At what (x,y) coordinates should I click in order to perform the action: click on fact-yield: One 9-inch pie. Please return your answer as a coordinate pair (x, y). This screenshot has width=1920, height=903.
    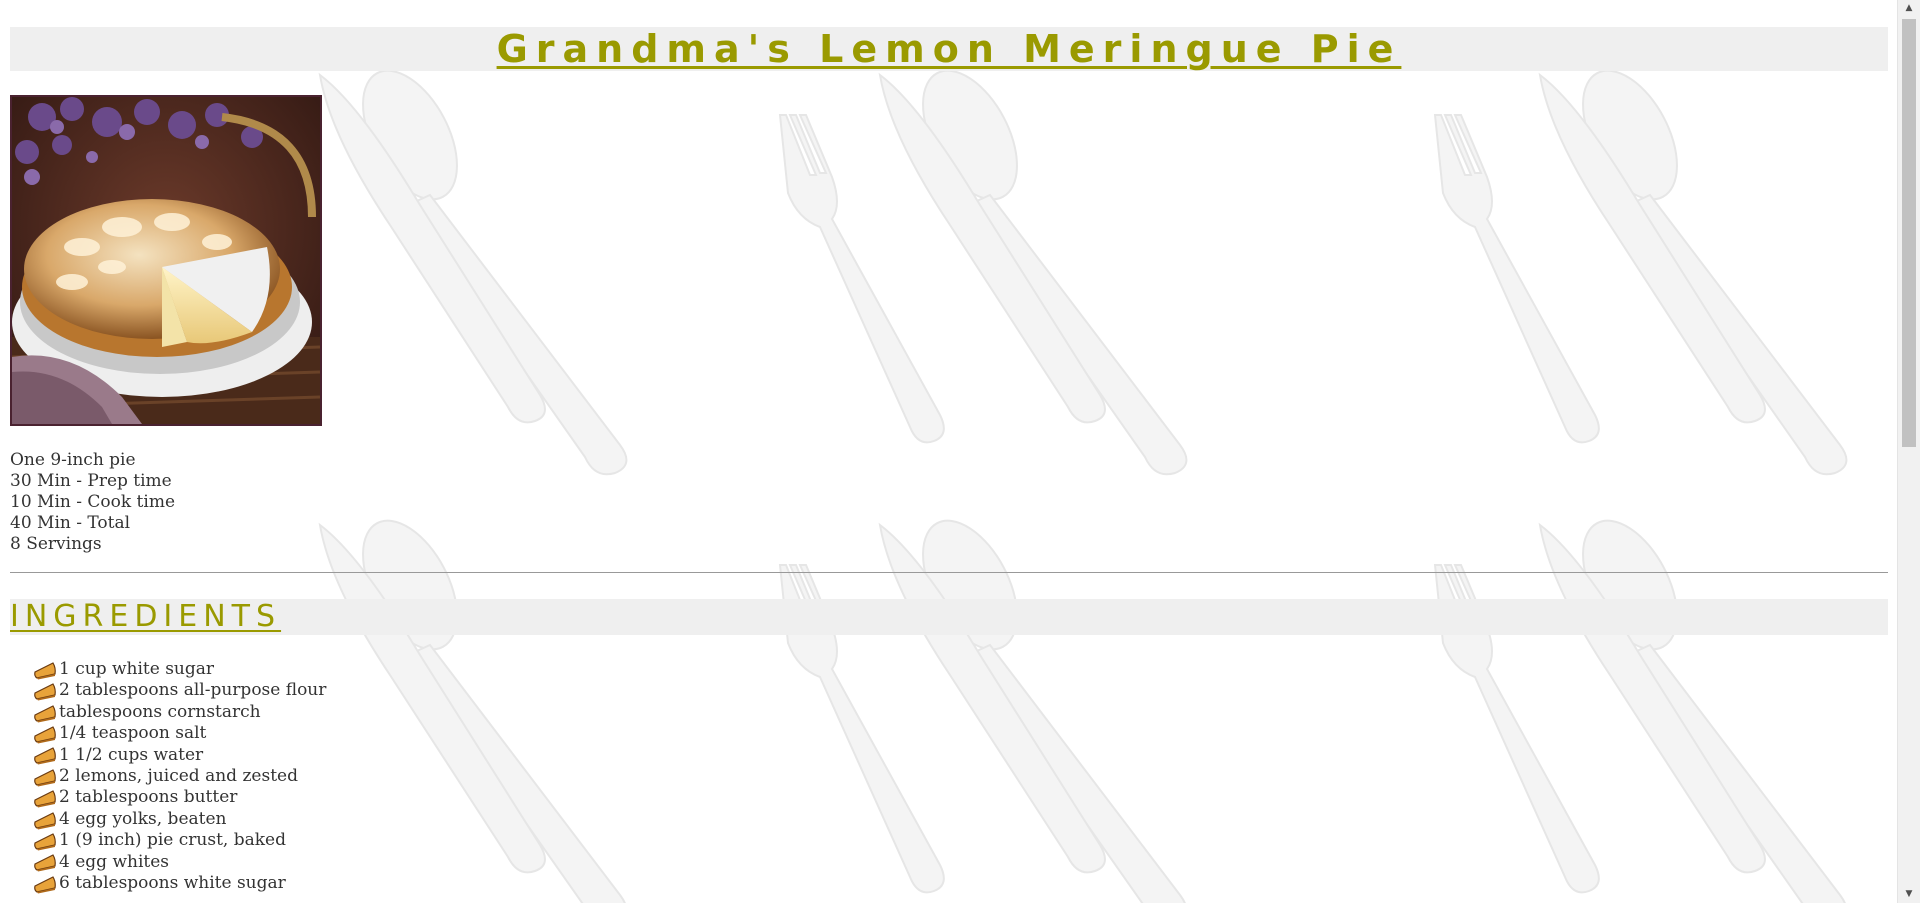
    Looking at the image, I should click on (73, 460).